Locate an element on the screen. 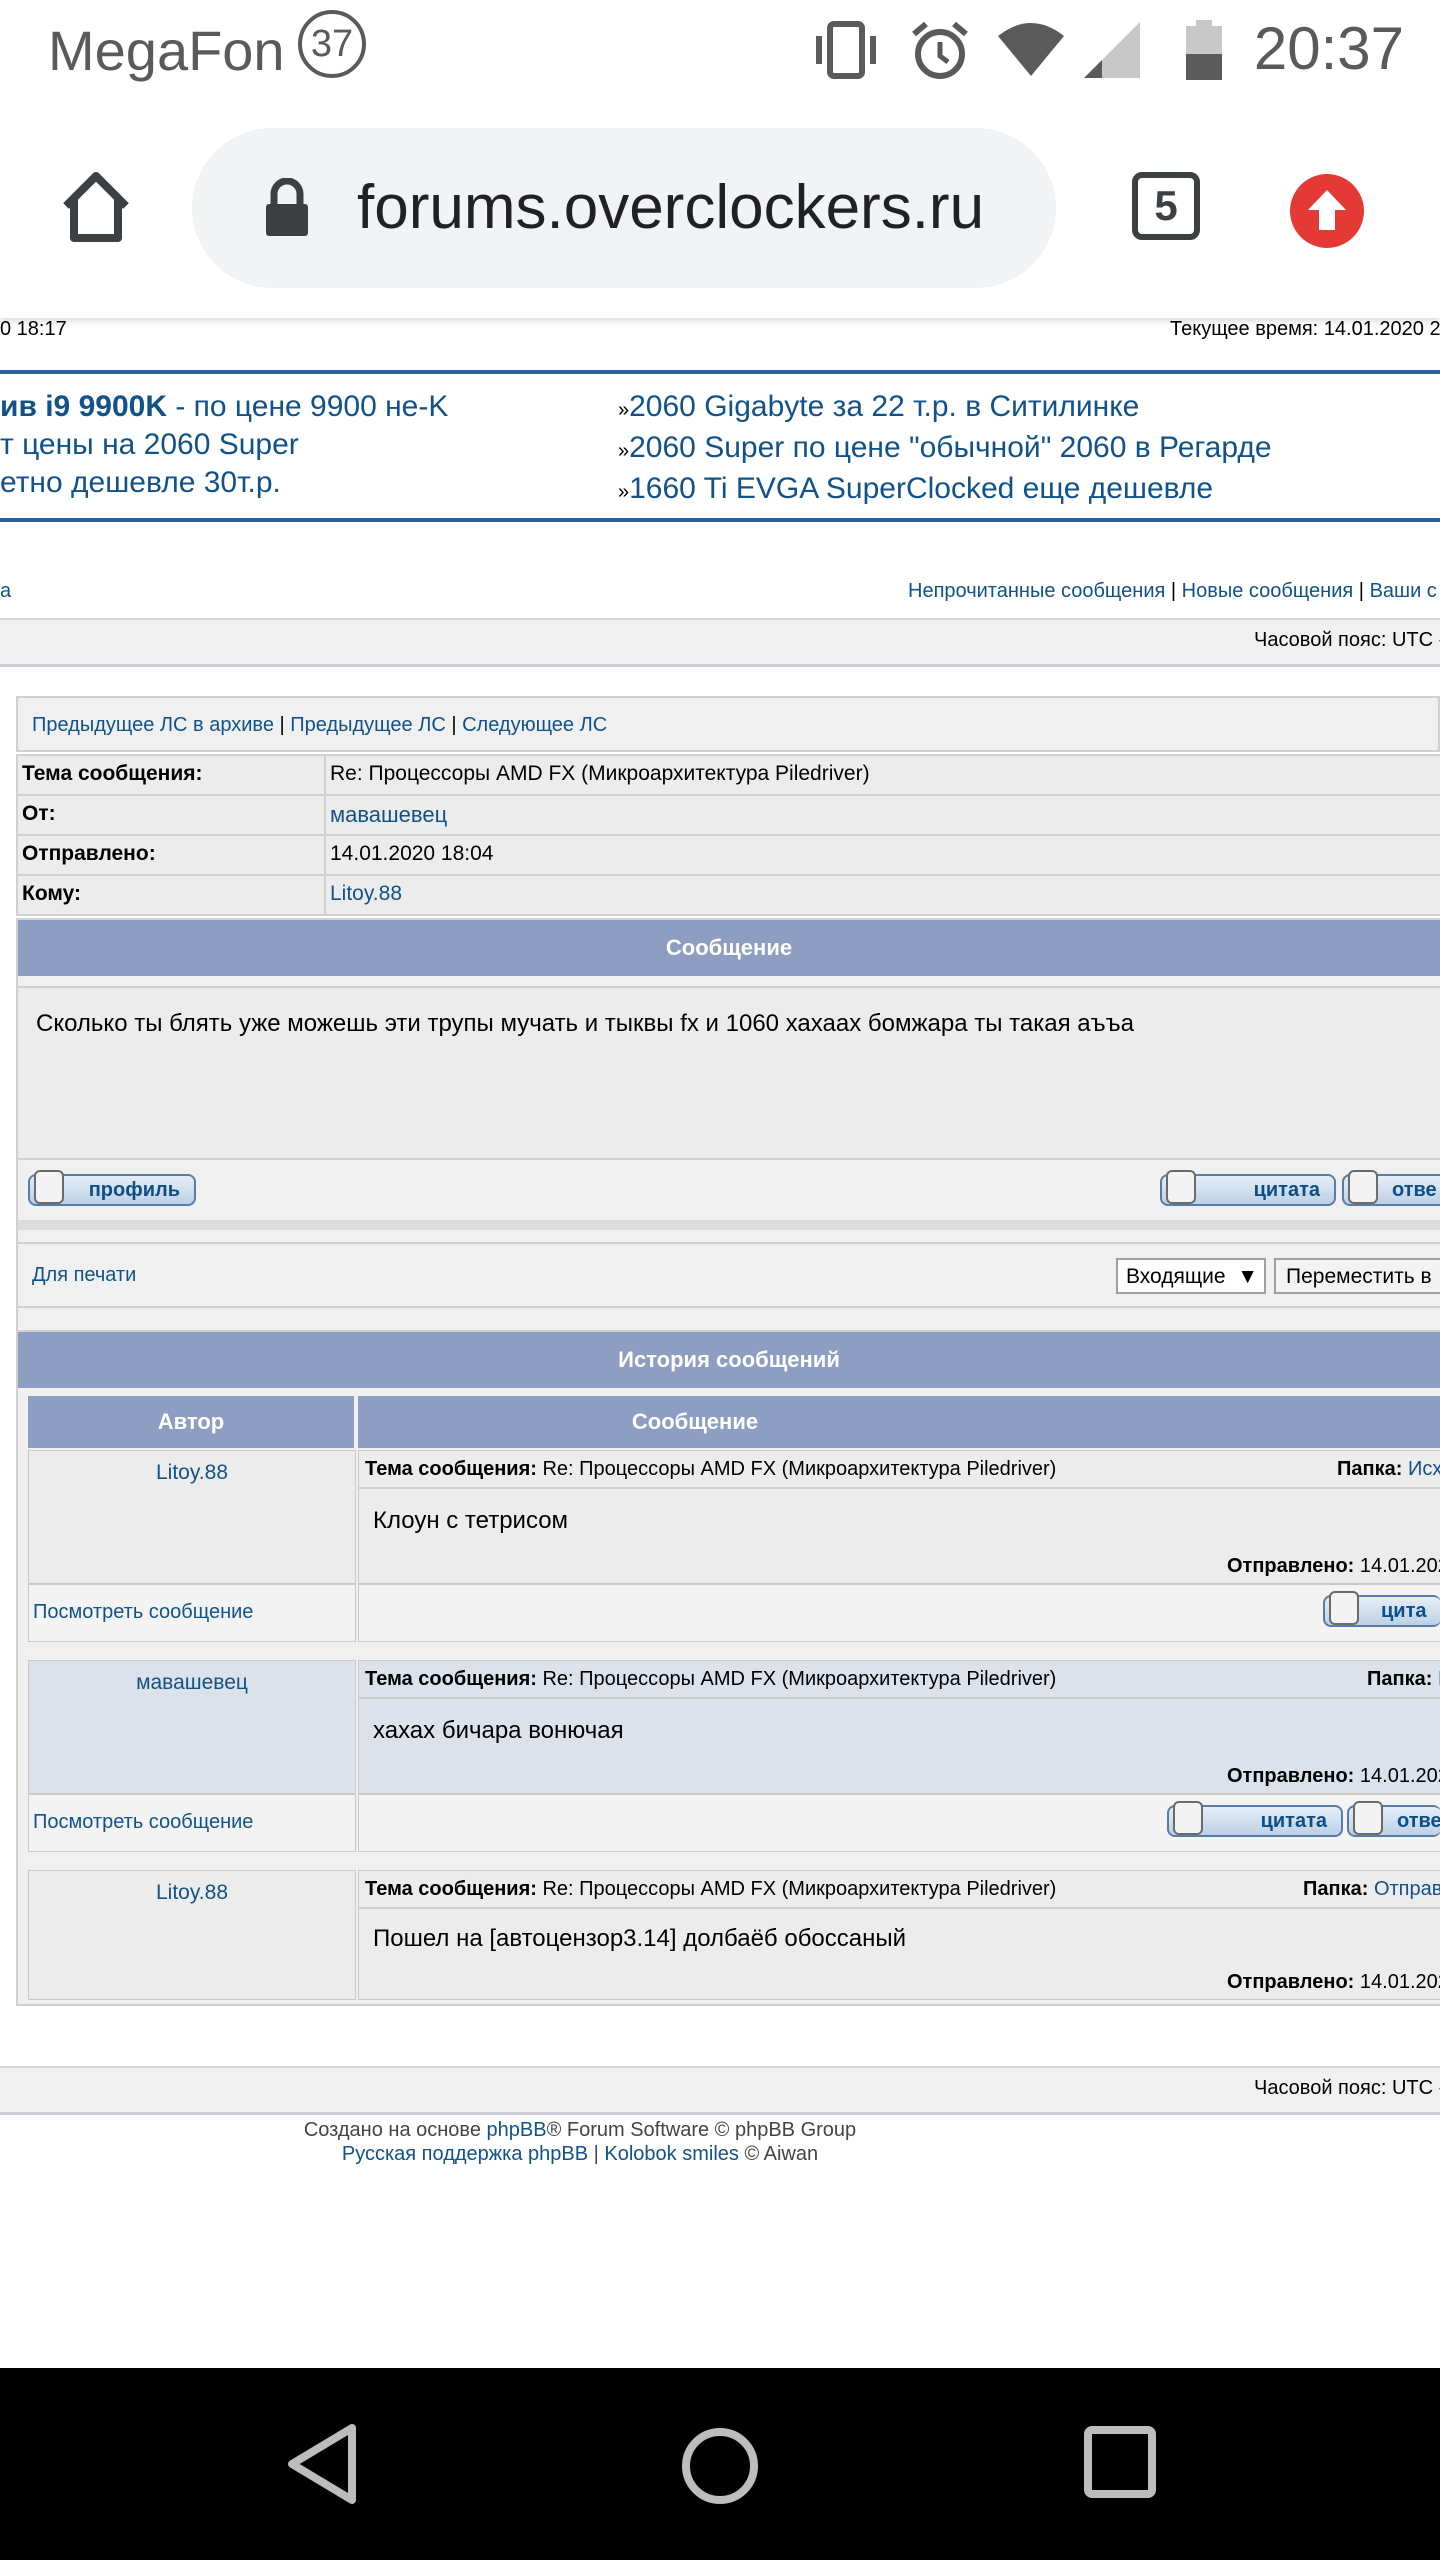  quote-button: цита is located at coordinates (1381, 1609).